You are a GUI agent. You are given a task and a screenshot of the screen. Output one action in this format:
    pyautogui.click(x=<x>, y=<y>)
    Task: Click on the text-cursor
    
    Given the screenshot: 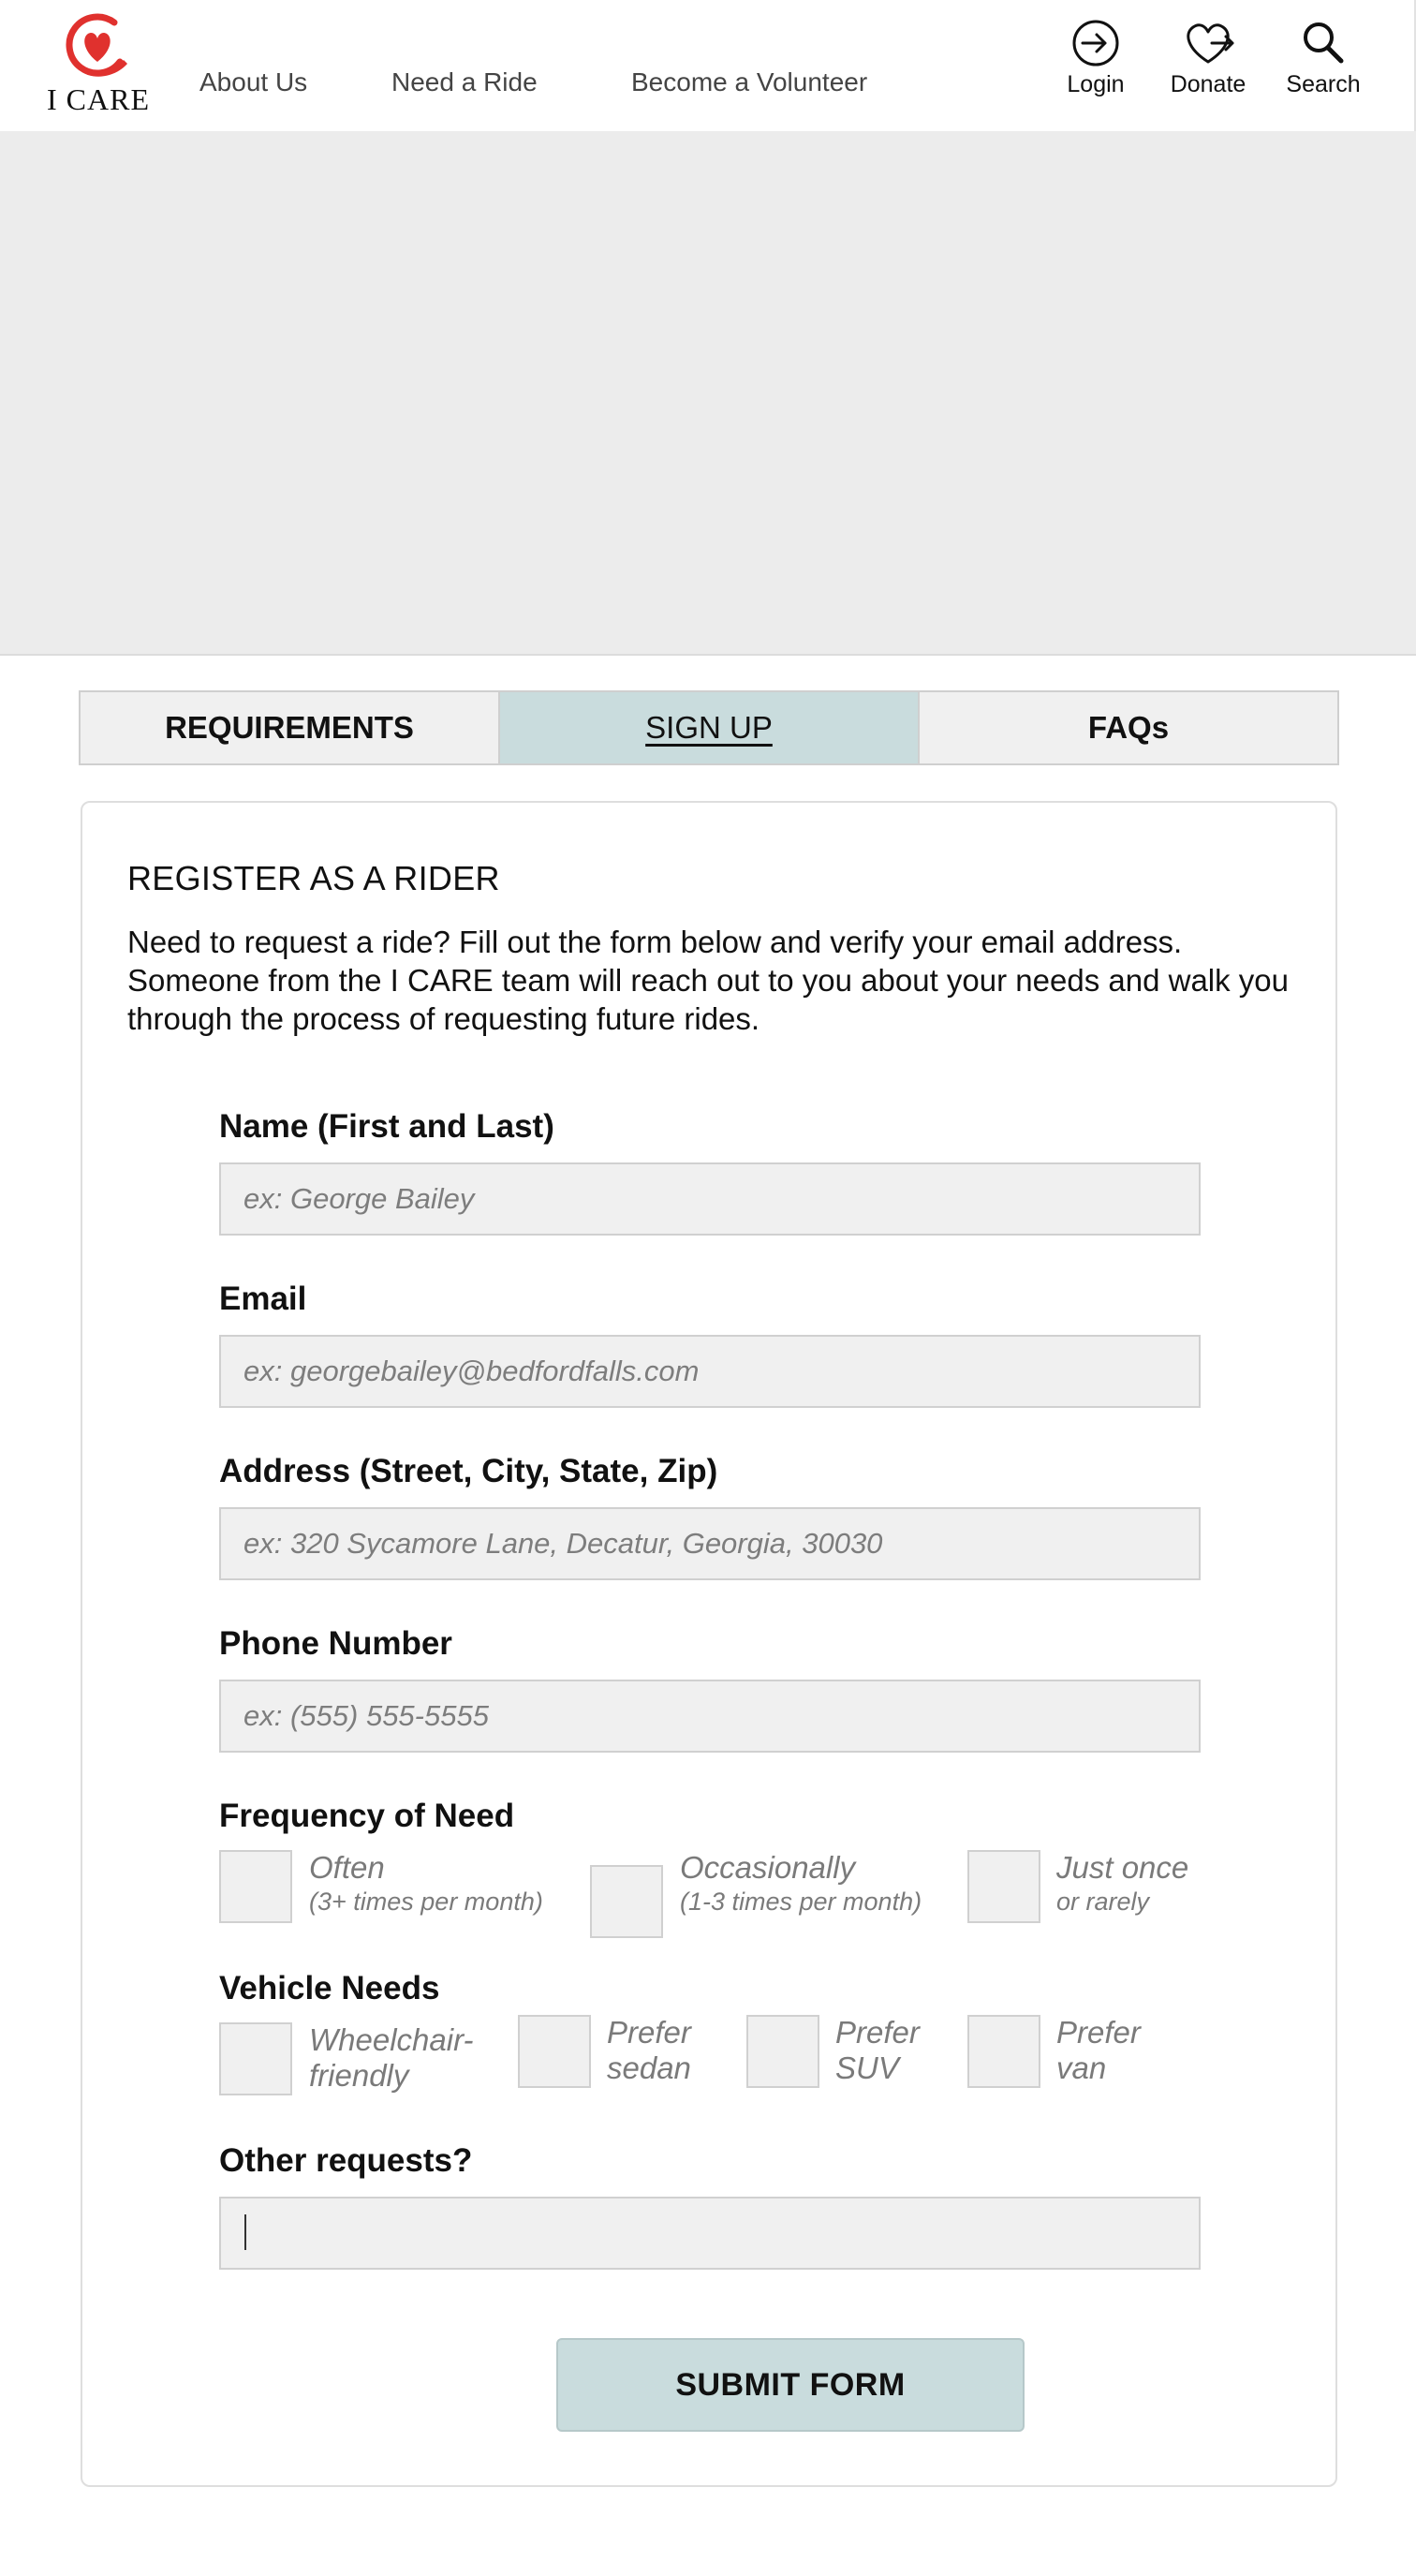 What is the action you would take?
    pyautogui.click(x=245, y=2232)
    